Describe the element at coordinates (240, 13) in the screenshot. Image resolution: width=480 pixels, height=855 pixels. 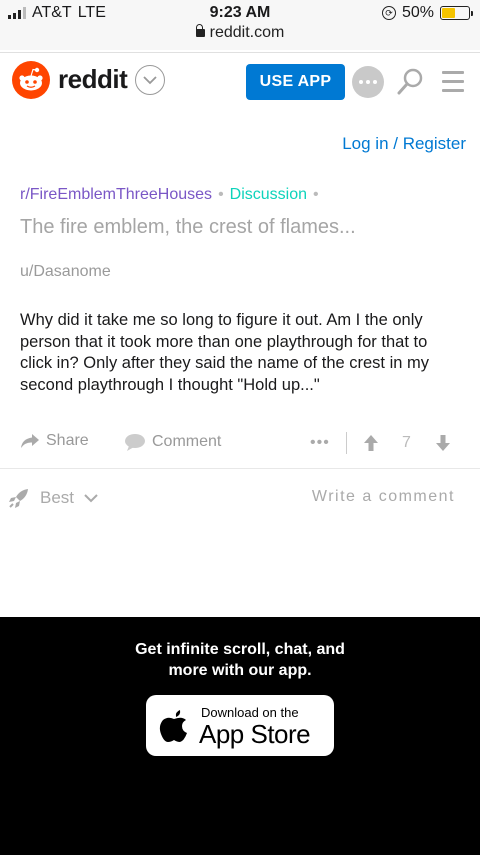
I see `status-bar: AT&T LTE 9:23 AM ⟳ 50%` at that location.